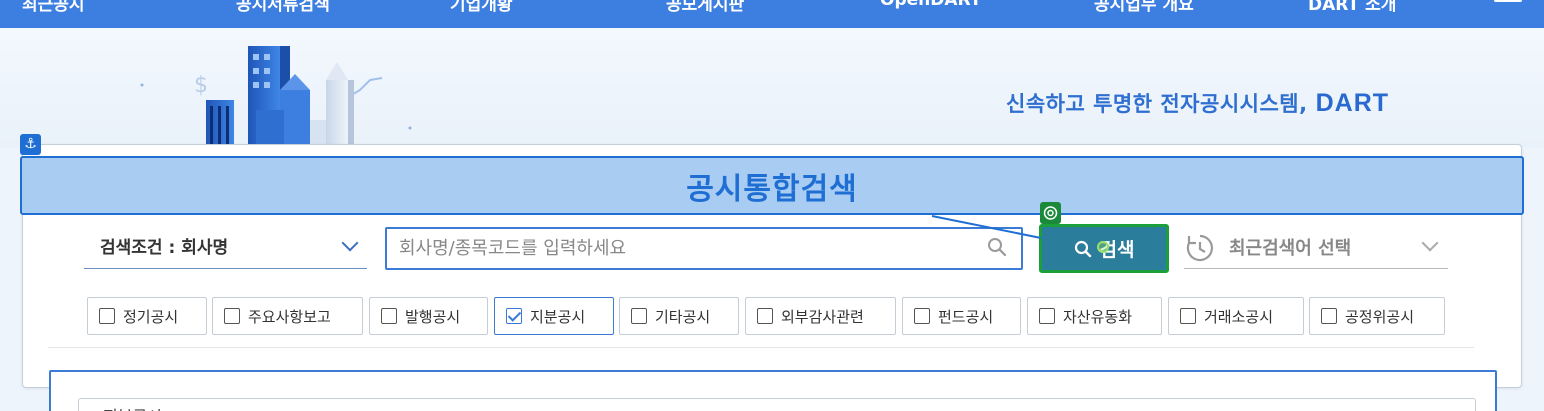  I want to click on page-title: 공시통합검색, so click(772, 189).